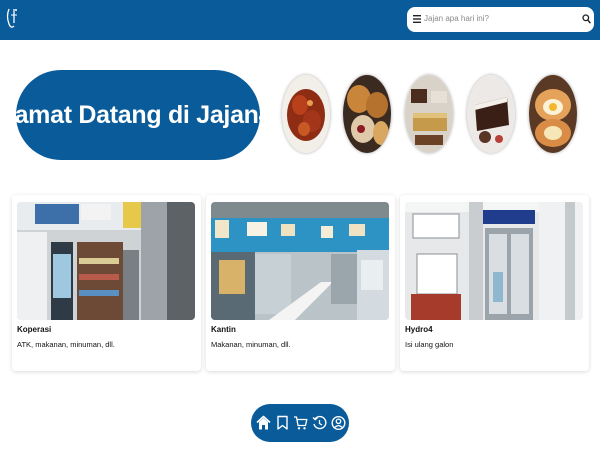  What do you see at coordinates (34, 329) in the screenshot?
I see `store-name: Koperasi` at bounding box center [34, 329].